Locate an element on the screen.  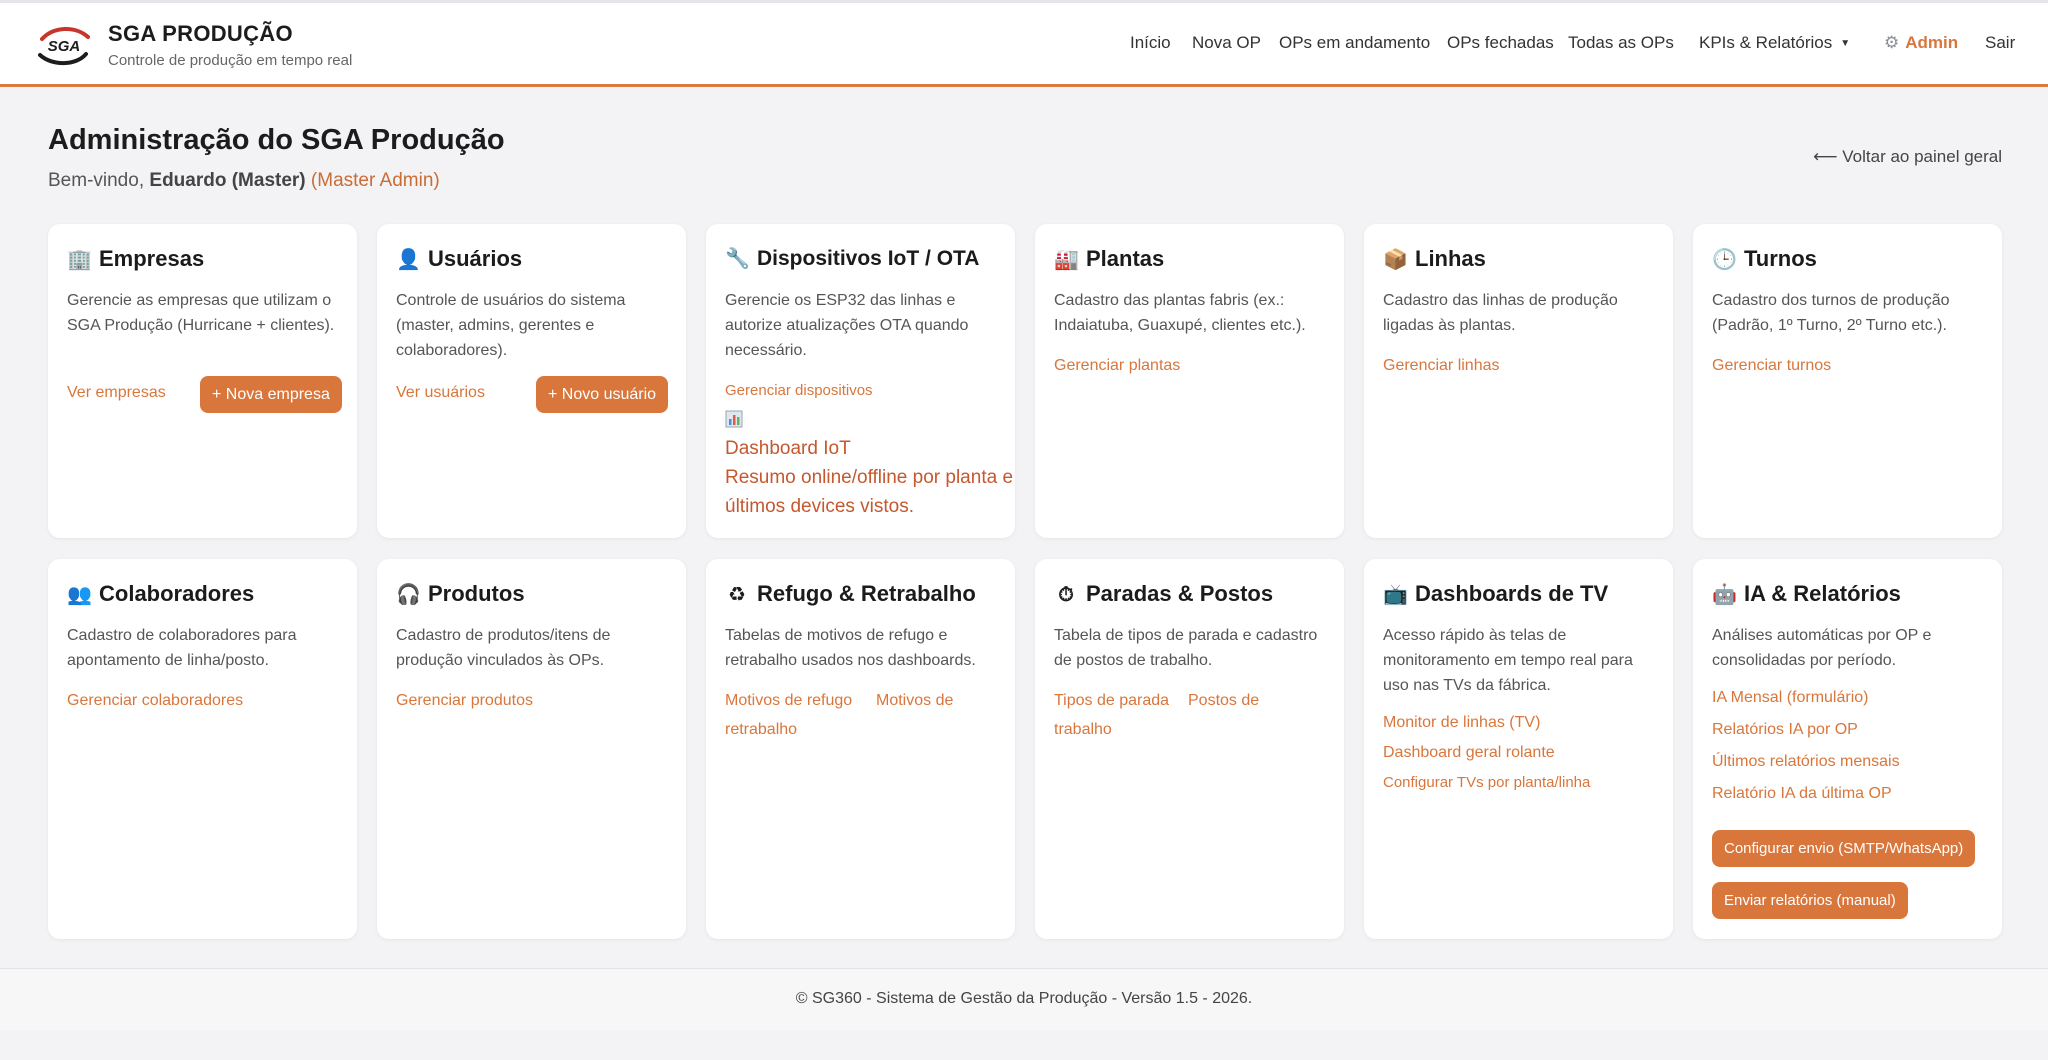
caret-down-icon: ▼ is located at coordinates (1845, 43).